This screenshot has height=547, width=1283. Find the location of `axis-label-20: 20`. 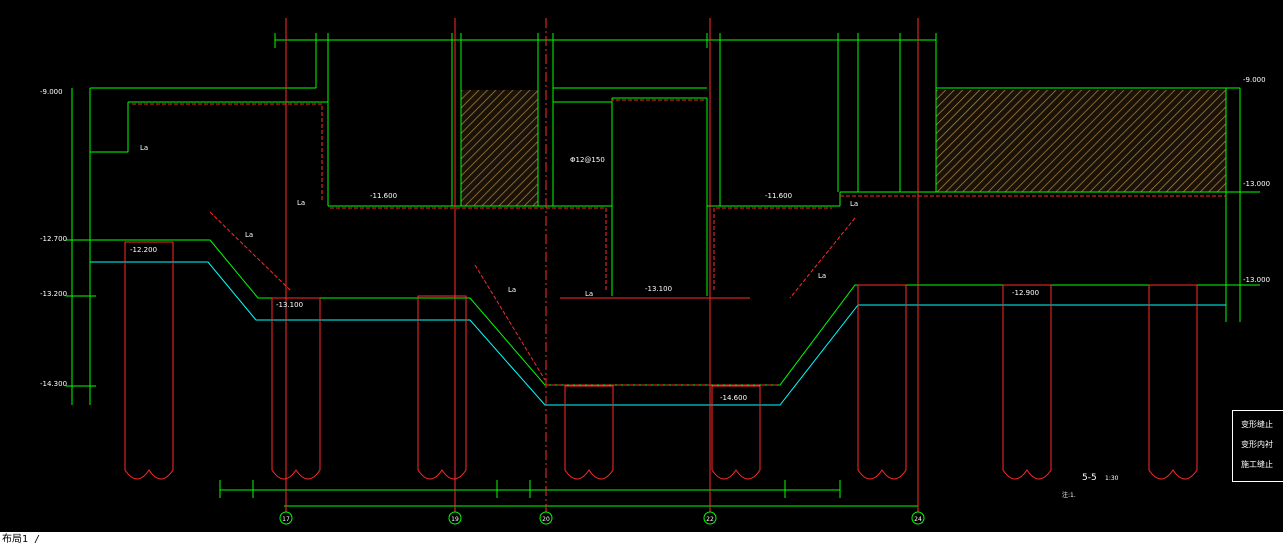

axis-label-20: 20 is located at coordinates (546, 519).